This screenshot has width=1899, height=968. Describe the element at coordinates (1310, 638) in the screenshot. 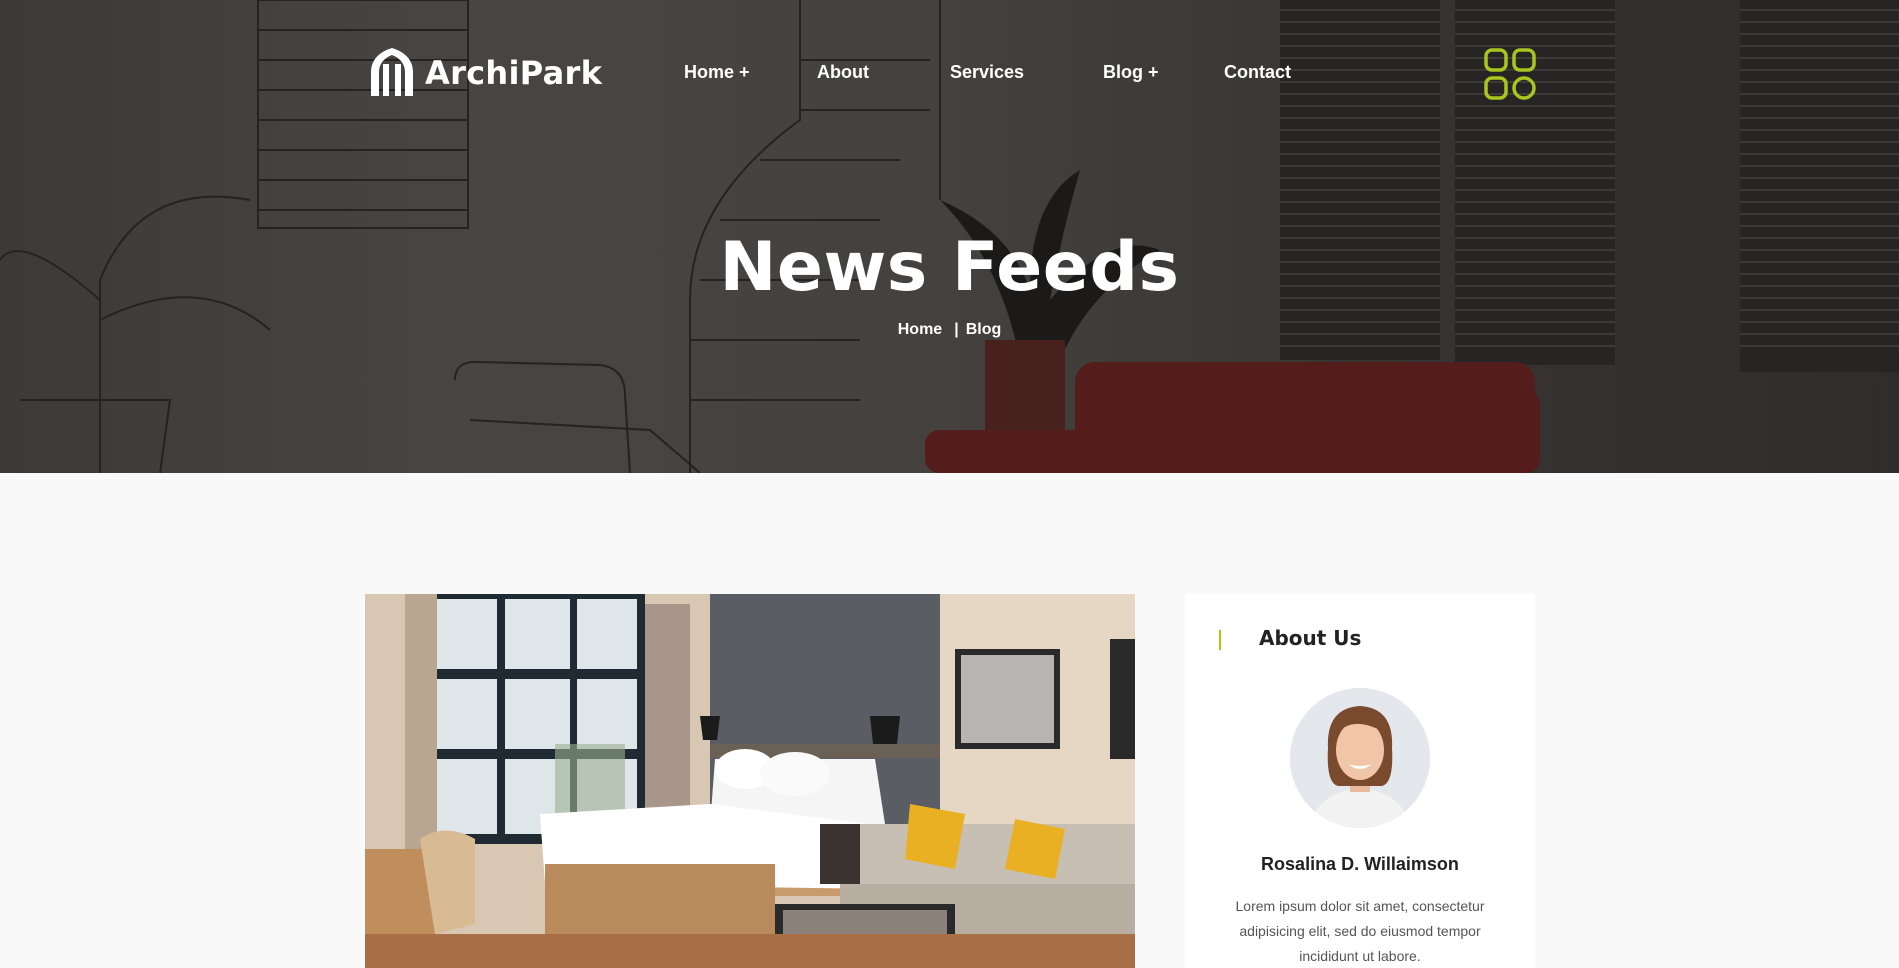

I see `widget-title: About Us` at that location.